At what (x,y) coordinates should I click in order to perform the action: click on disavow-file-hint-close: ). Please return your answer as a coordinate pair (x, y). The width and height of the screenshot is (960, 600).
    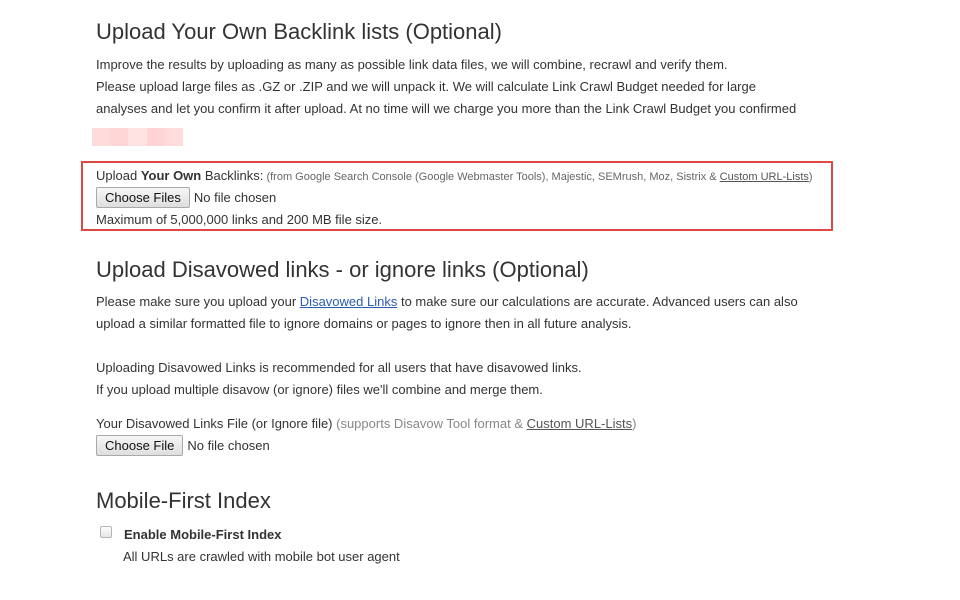
    Looking at the image, I should click on (634, 423).